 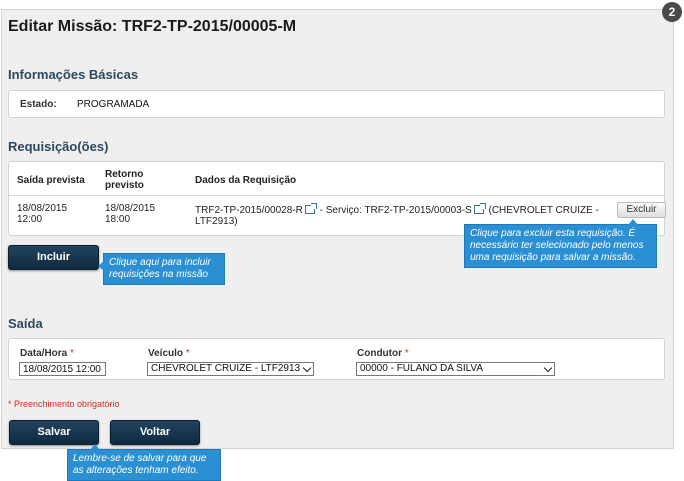 I want to click on veiculo-label: Veículo *, so click(x=169, y=353).